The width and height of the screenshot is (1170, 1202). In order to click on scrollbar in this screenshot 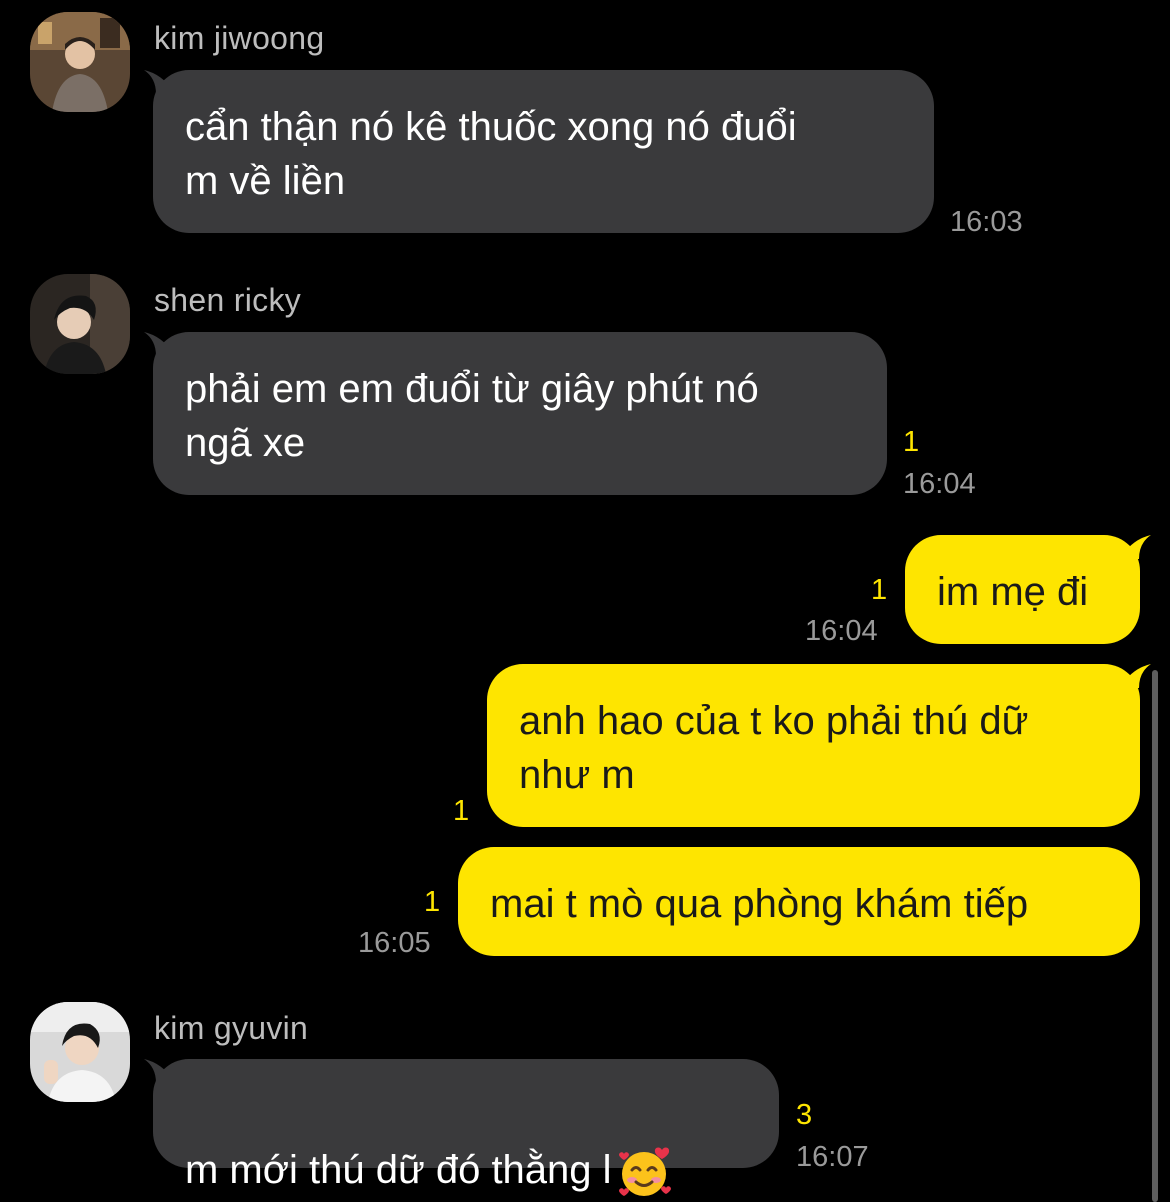, I will do `click(1155, 936)`.